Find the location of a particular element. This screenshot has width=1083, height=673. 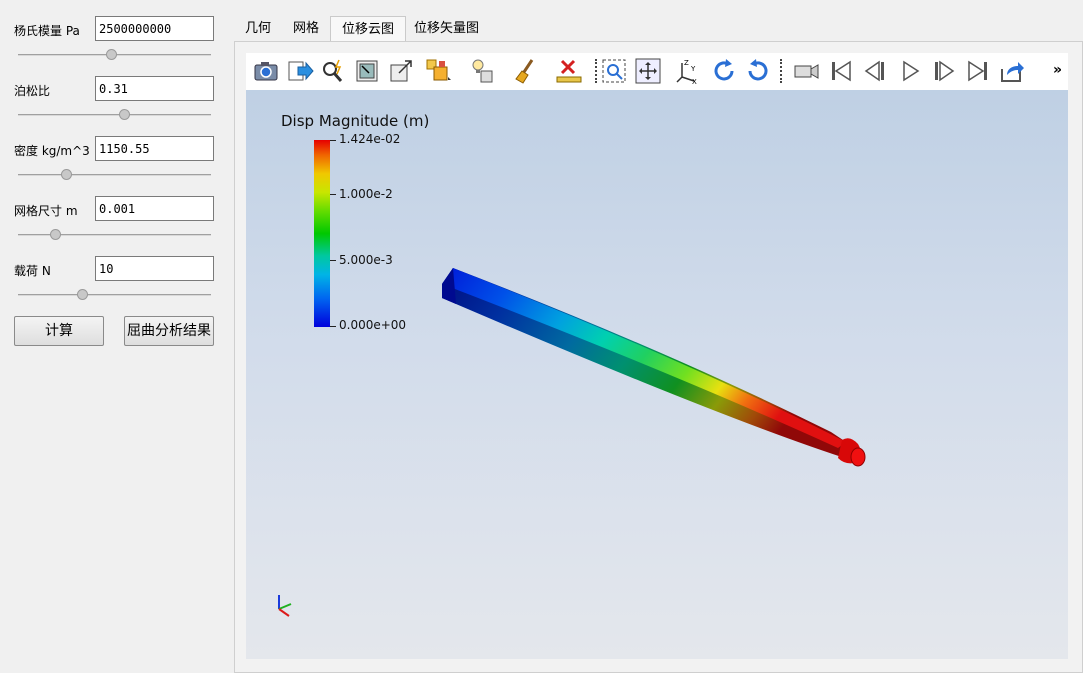

load-label: 载荷 N is located at coordinates (32, 271).